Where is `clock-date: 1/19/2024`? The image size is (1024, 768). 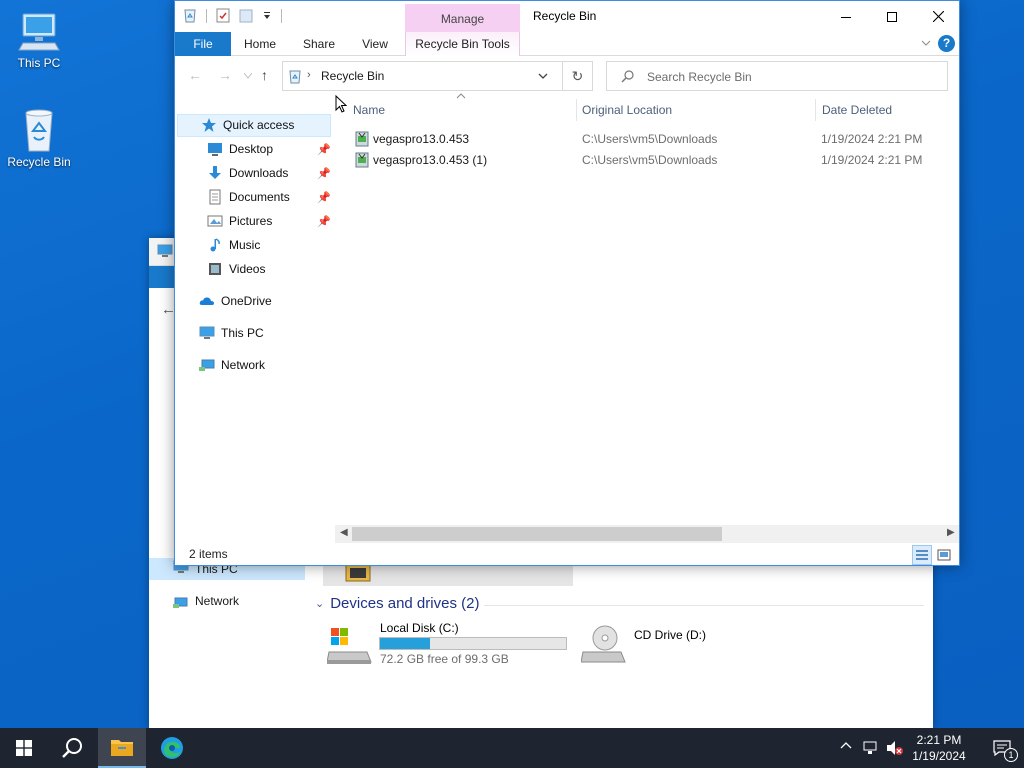
clock-date: 1/19/2024 is located at coordinates (939, 756).